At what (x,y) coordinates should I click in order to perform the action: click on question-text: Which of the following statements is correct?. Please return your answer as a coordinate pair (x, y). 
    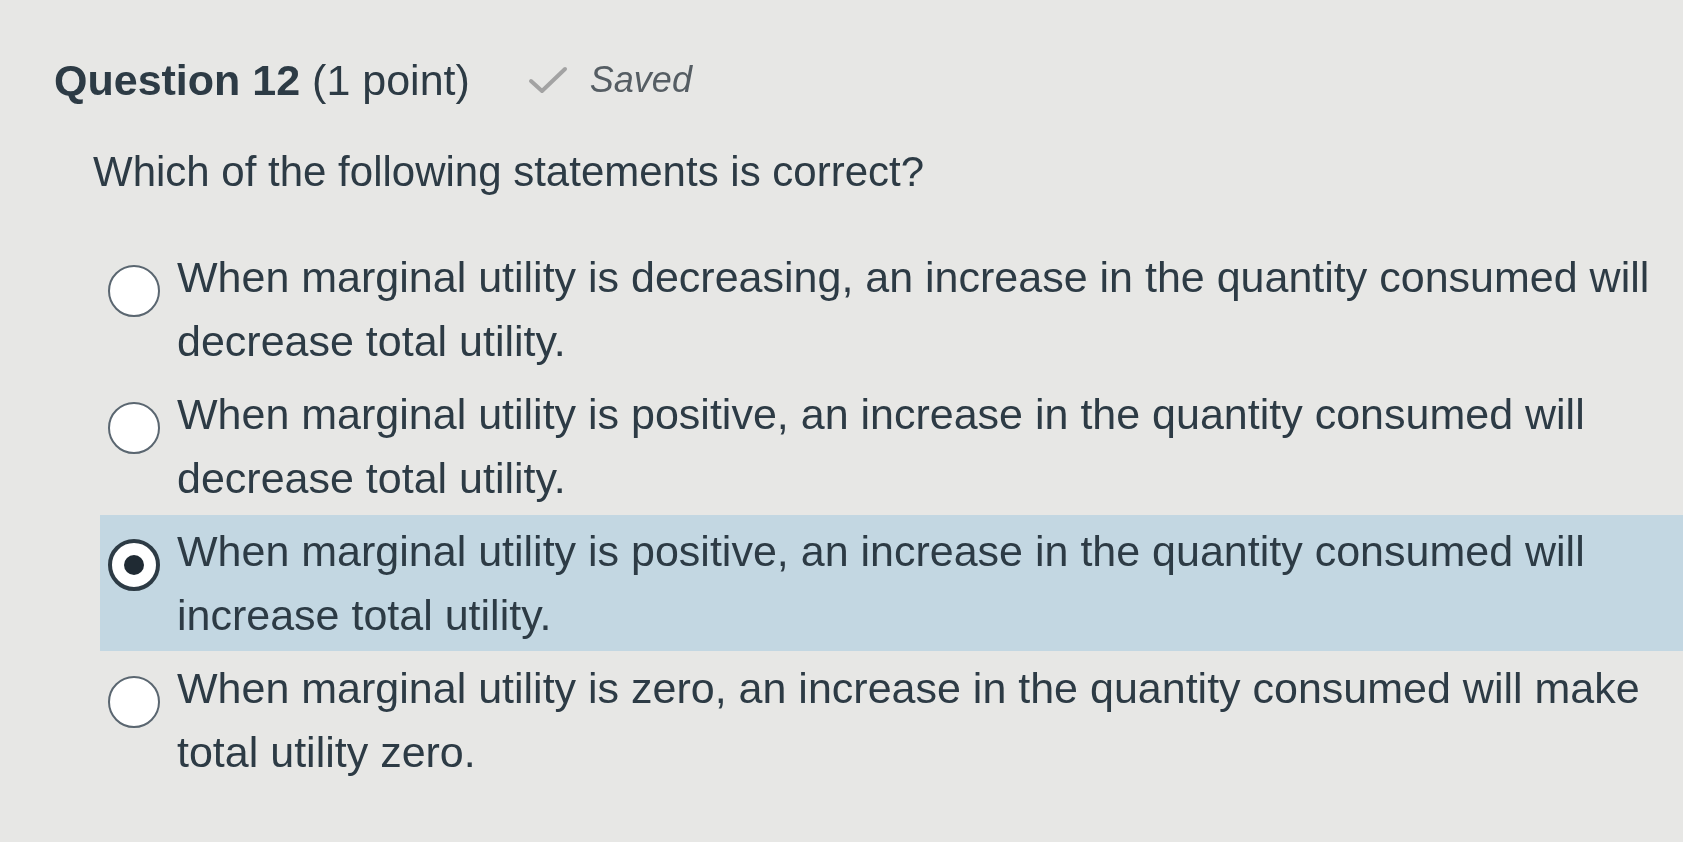
    Looking at the image, I should click on (509, 172).